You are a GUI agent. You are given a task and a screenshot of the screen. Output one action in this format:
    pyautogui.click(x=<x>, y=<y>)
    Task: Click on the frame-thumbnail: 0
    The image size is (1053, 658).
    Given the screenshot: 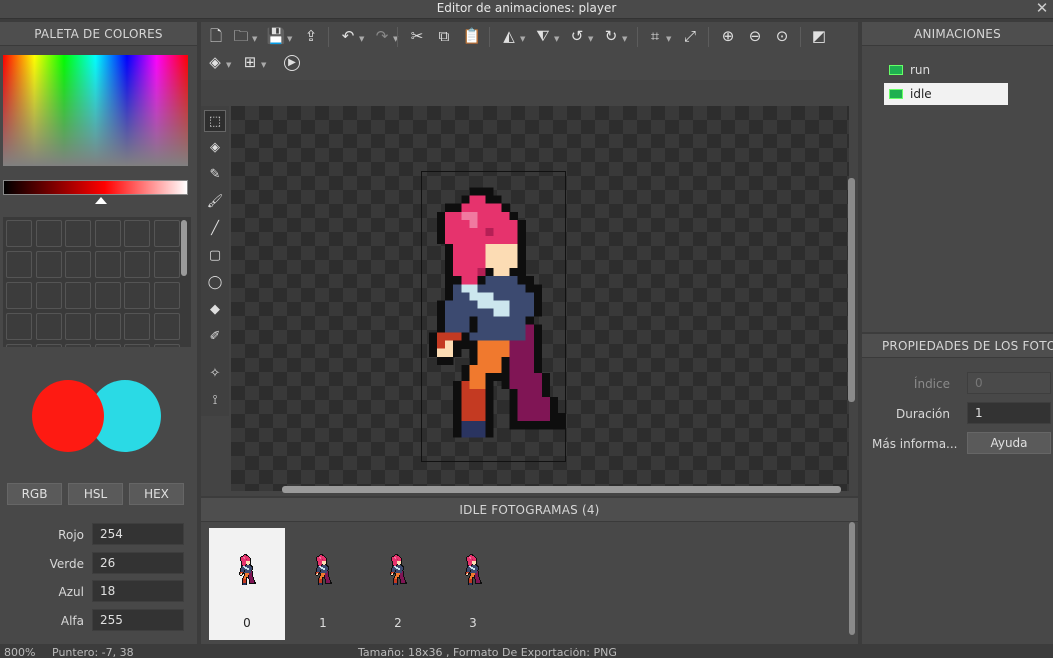 What is the action you would take?
    pyautogui.click(x=247, y=584)
    